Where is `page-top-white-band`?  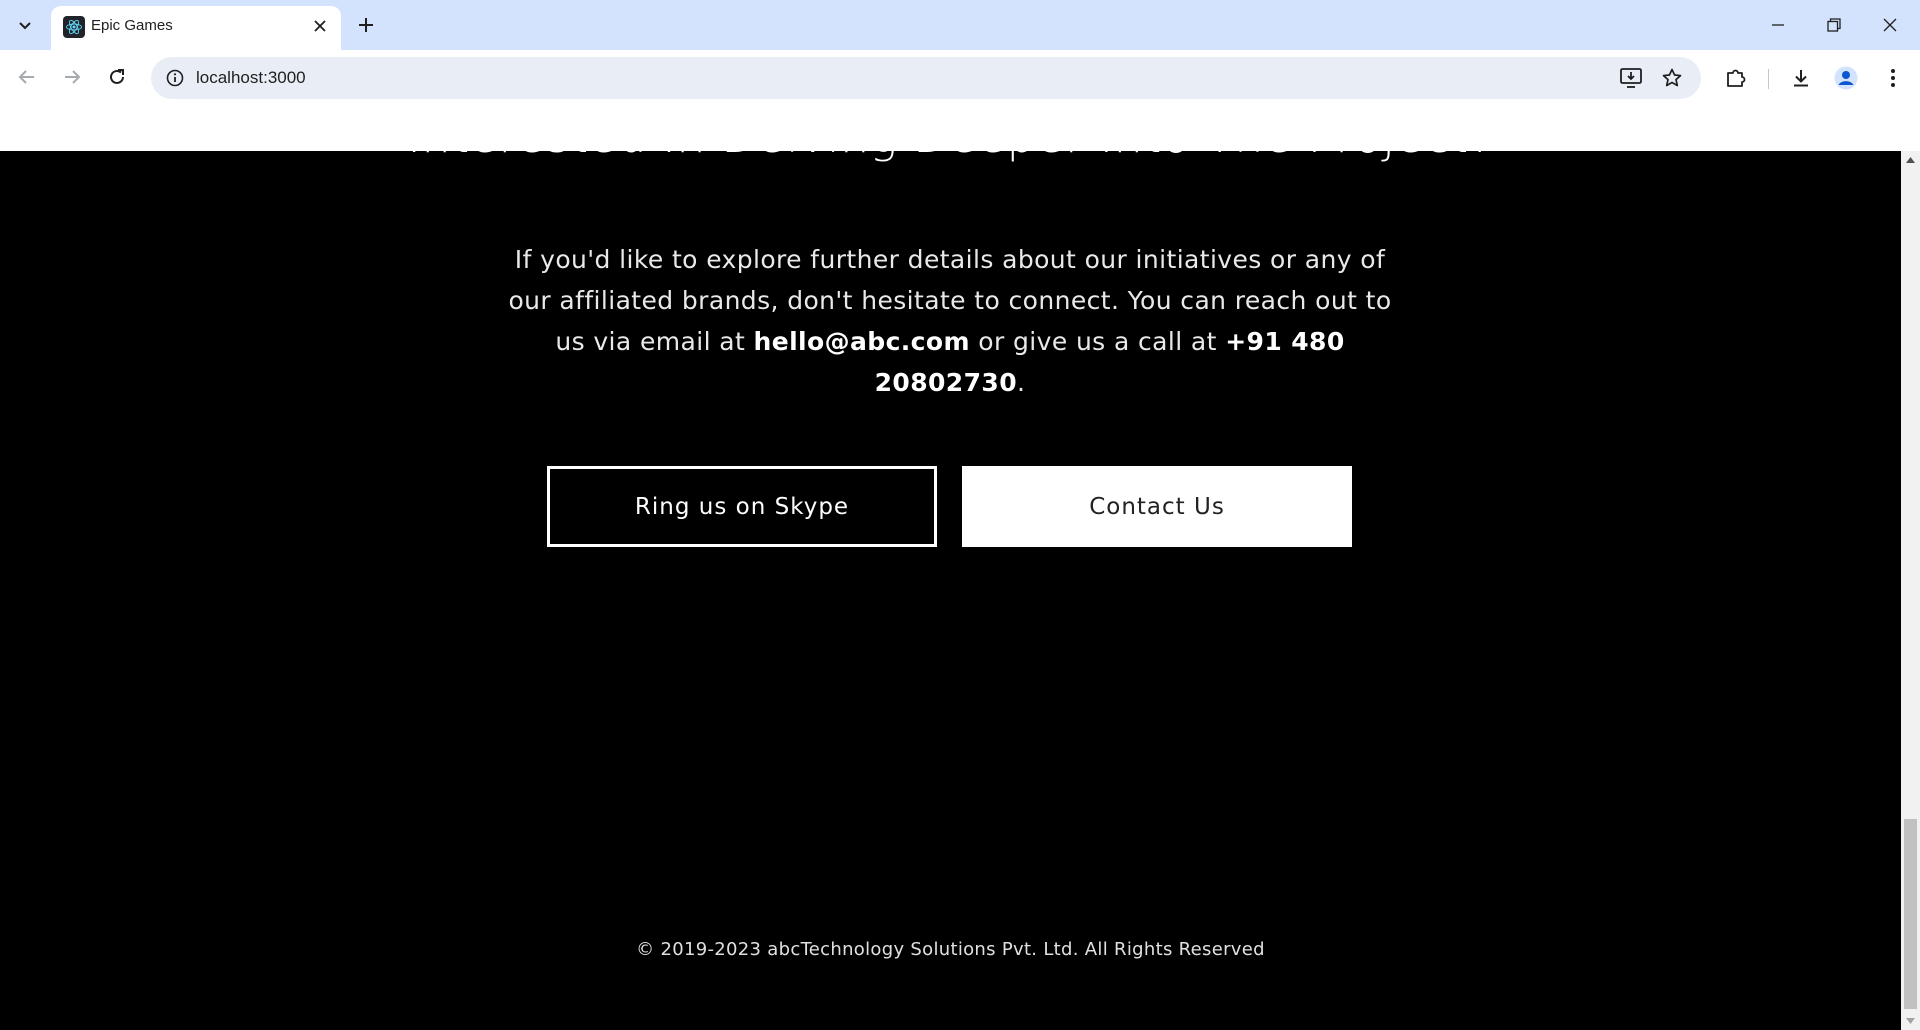 page-top-white-band is located at coordinates (960, 129).